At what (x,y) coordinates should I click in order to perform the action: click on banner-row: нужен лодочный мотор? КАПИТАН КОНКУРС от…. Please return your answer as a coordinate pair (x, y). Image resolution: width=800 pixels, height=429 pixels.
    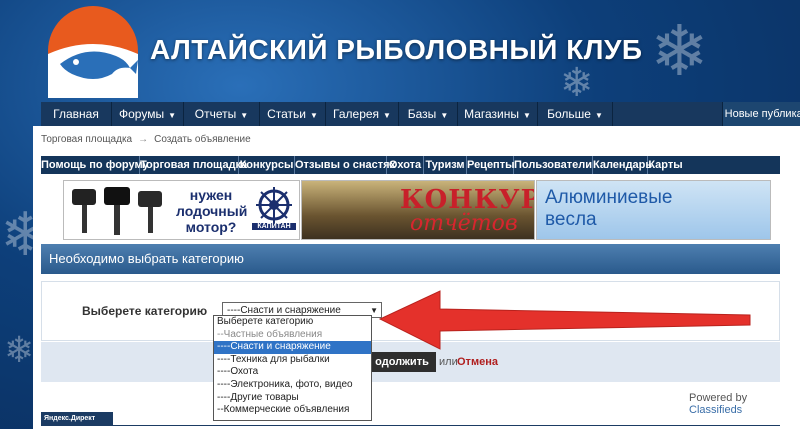
    Looking at the image, I should click on (417, 210).